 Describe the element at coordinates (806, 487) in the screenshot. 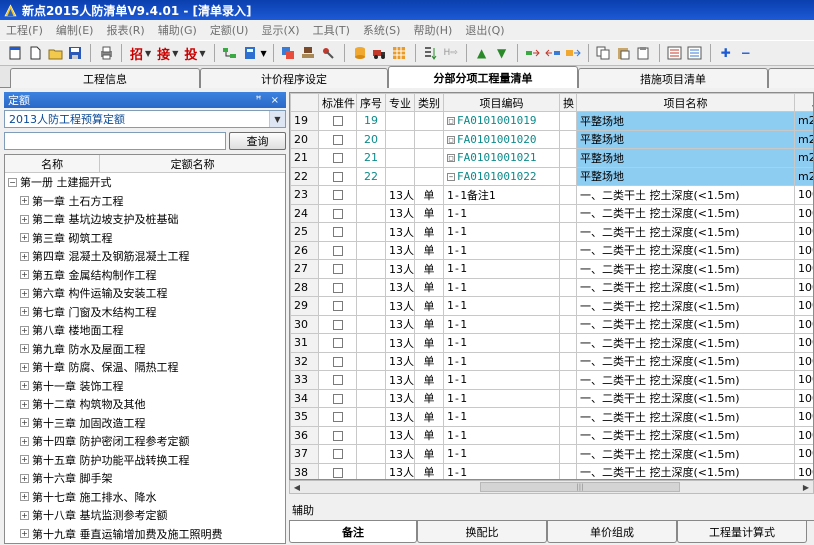

I see `scroll-right-icon: ▶` at that location.